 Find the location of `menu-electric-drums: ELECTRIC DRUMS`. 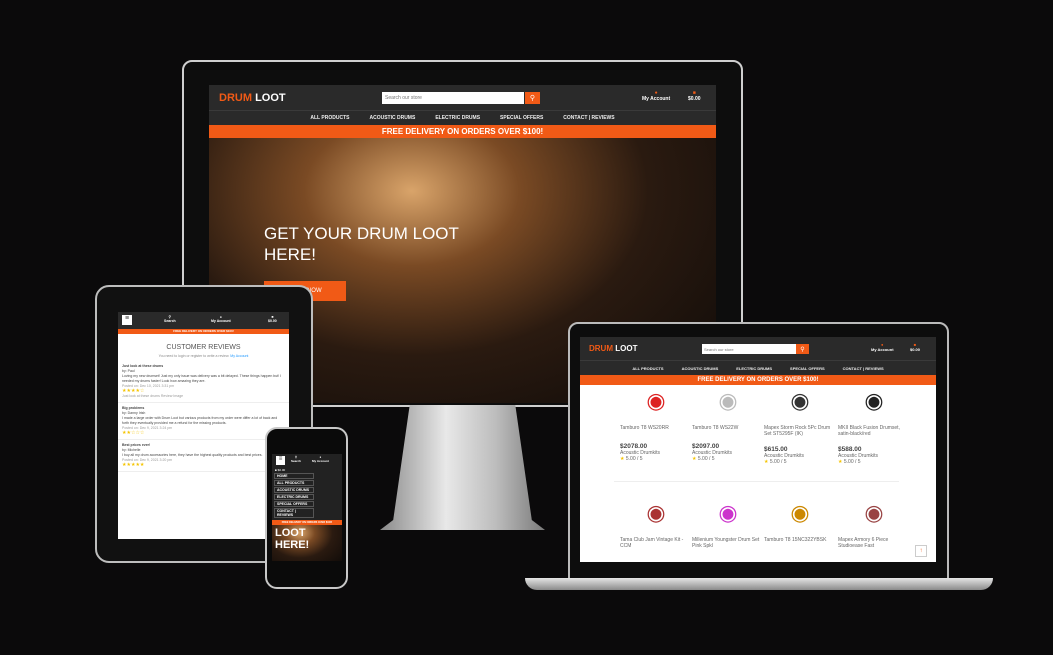

menu-electric-drums: ELECTRIC DRUMS is located at coordinates (294, 497).